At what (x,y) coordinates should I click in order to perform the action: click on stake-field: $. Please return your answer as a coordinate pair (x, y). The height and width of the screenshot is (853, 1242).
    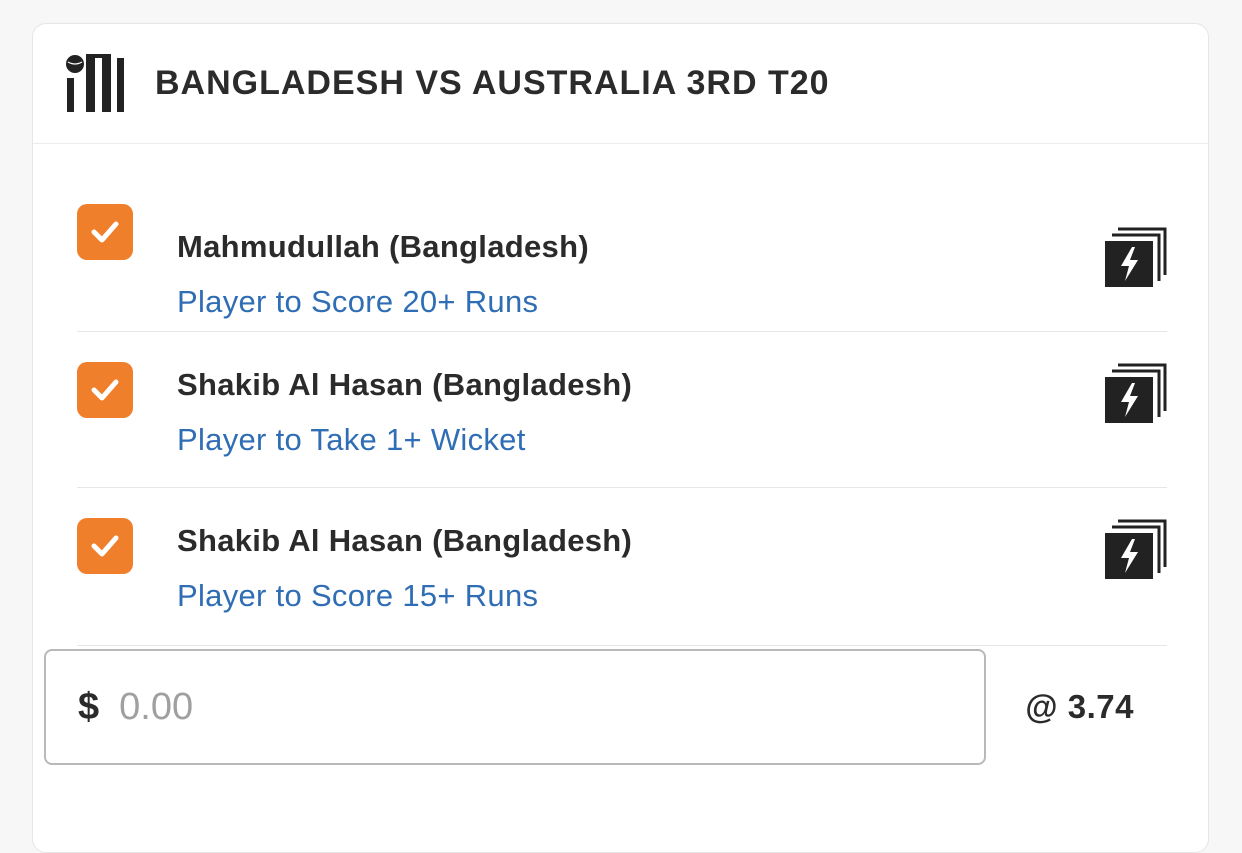
    Looking at the image, I should click on (515, 707).